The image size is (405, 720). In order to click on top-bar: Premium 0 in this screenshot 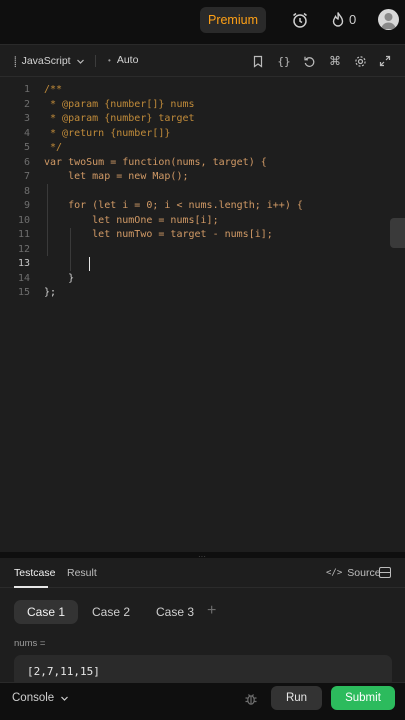, I will do `click(202, 20)`.